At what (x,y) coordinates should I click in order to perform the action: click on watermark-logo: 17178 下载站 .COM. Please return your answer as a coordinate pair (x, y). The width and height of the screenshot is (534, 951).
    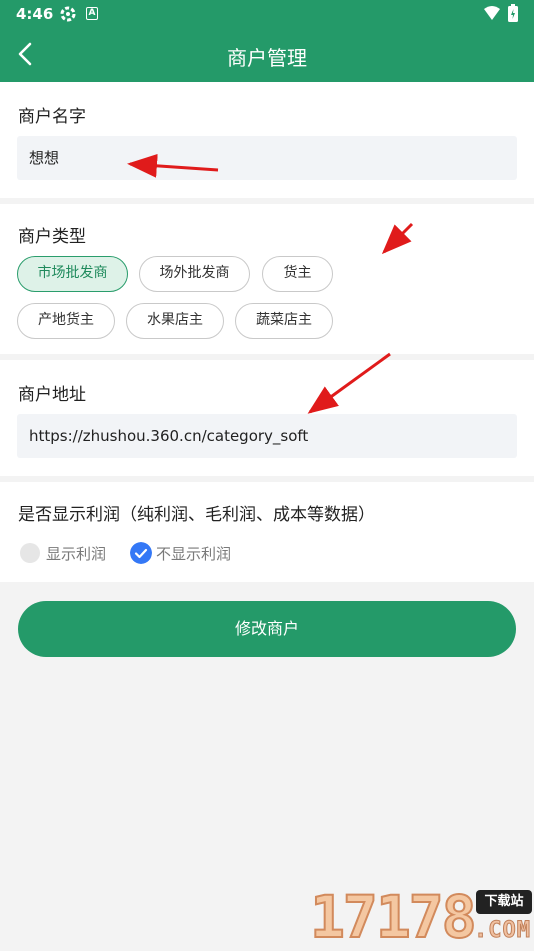
    Looking at the image, I should click on (421, 917).